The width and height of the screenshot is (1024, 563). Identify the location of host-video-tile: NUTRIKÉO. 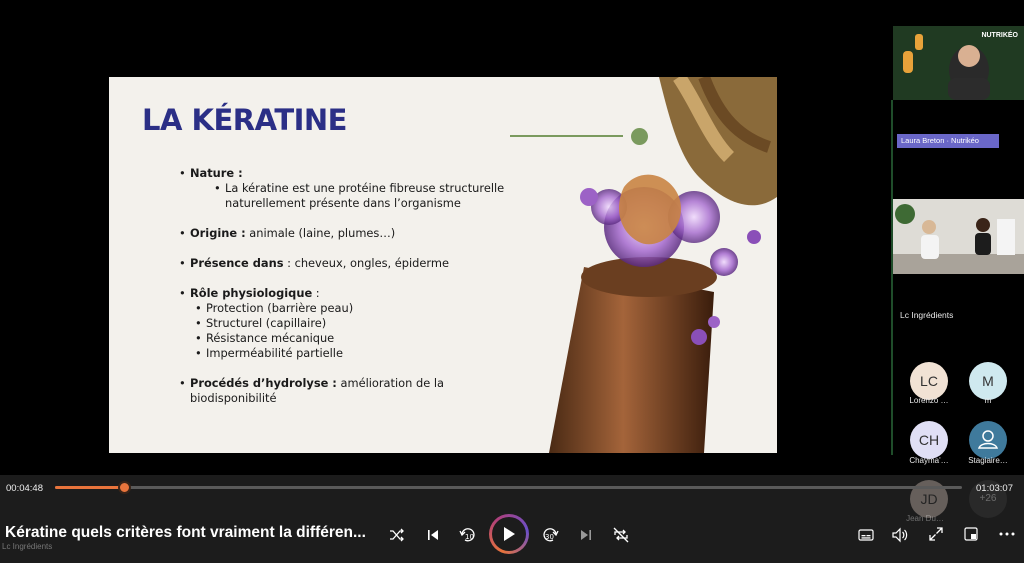
(958, 63).